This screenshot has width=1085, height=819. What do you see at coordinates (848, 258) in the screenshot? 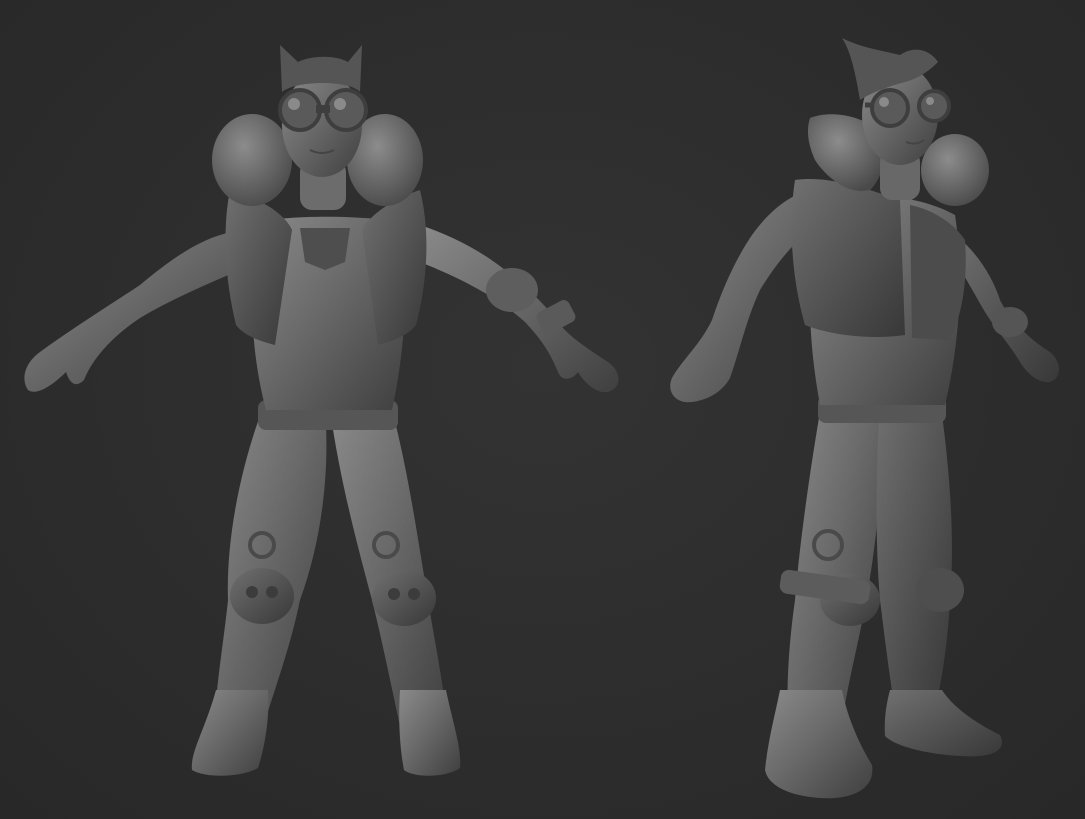
I see `tq-vest` at bounding box center [848, 258].